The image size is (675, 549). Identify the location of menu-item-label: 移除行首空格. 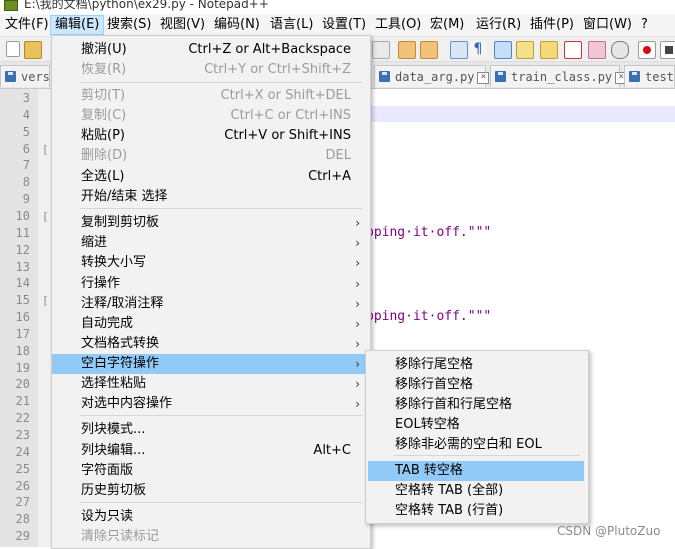
(434, 384).